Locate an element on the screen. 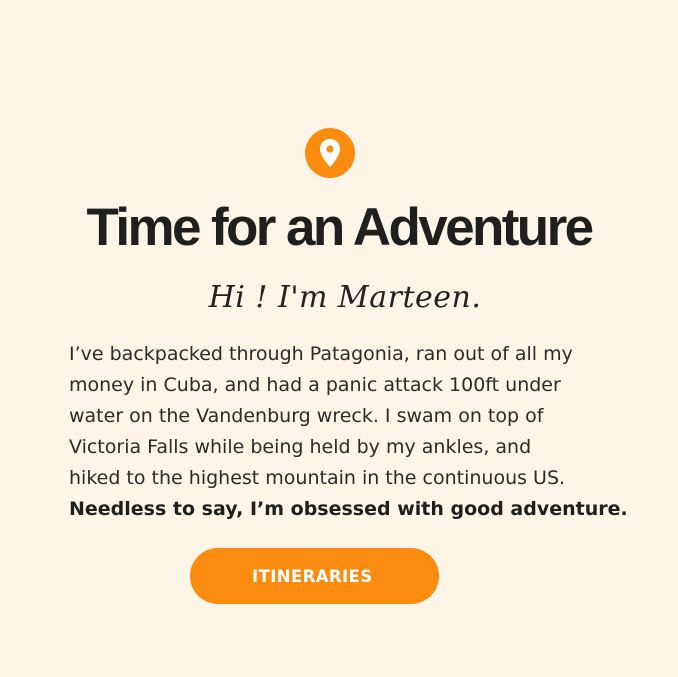  itineraries-button-label: ITINERARIES is located at coordinates (312, 576).